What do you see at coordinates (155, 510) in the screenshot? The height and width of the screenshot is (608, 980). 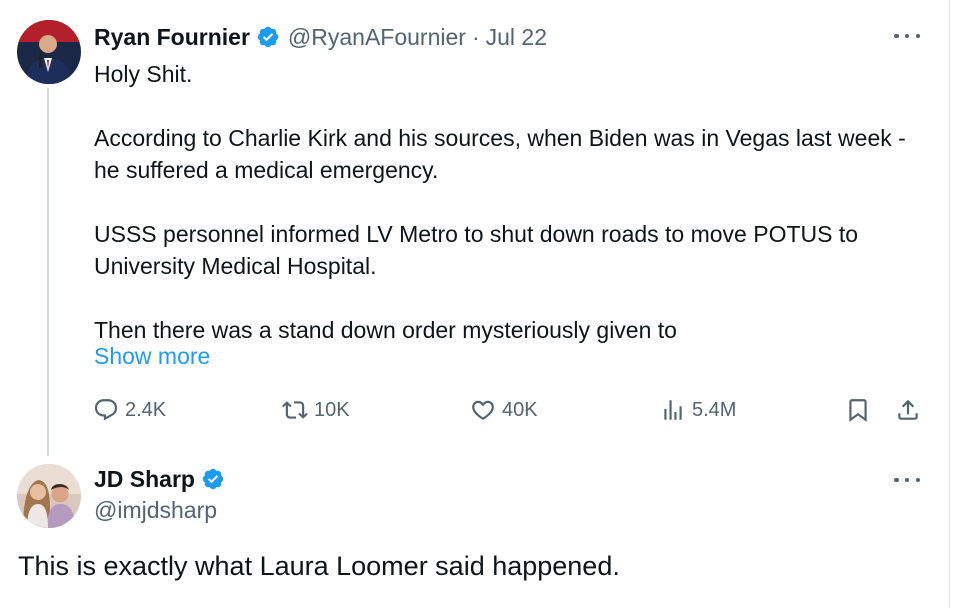 I see `user-handle: @imjdsharp` at bounding box center [155, 510].